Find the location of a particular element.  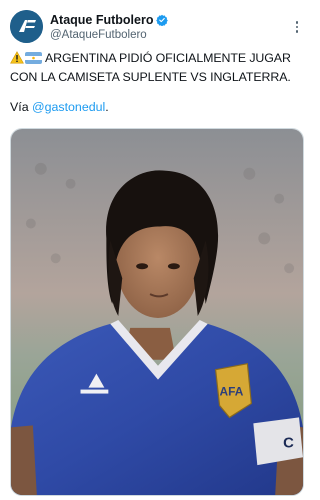

via-prefix: Vía is located at coordinates (21, 107).